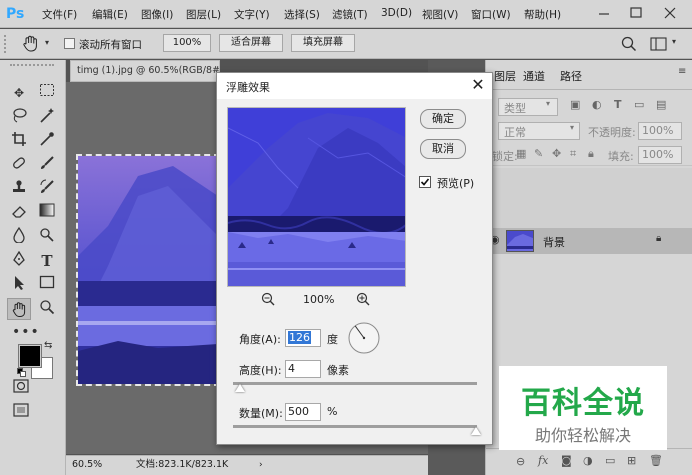  What do you see at coordinates (47, 213) in the screenshot?
I see `gradient-tool-icon` at bounding box center [47, 213].